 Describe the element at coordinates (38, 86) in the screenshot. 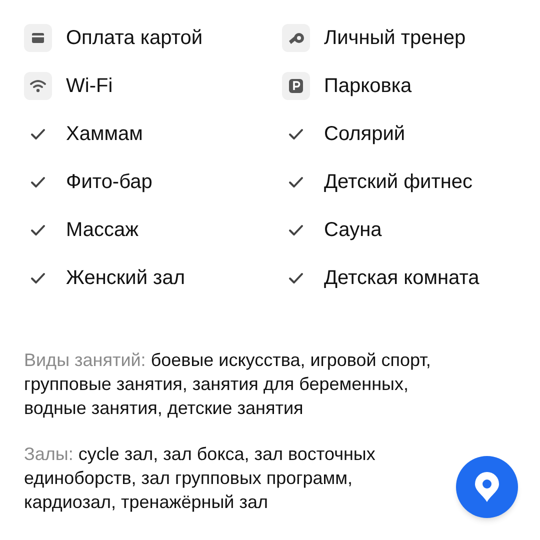

I see `wifi-icon` at that location.